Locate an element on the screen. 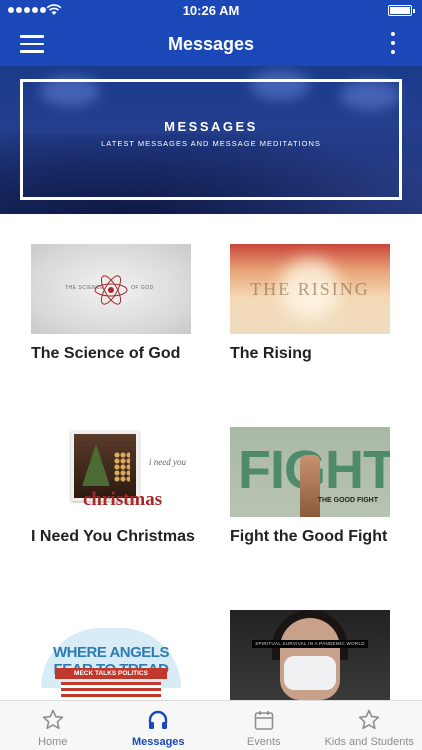  tab-home: Home is located at coordinates (53, 725).